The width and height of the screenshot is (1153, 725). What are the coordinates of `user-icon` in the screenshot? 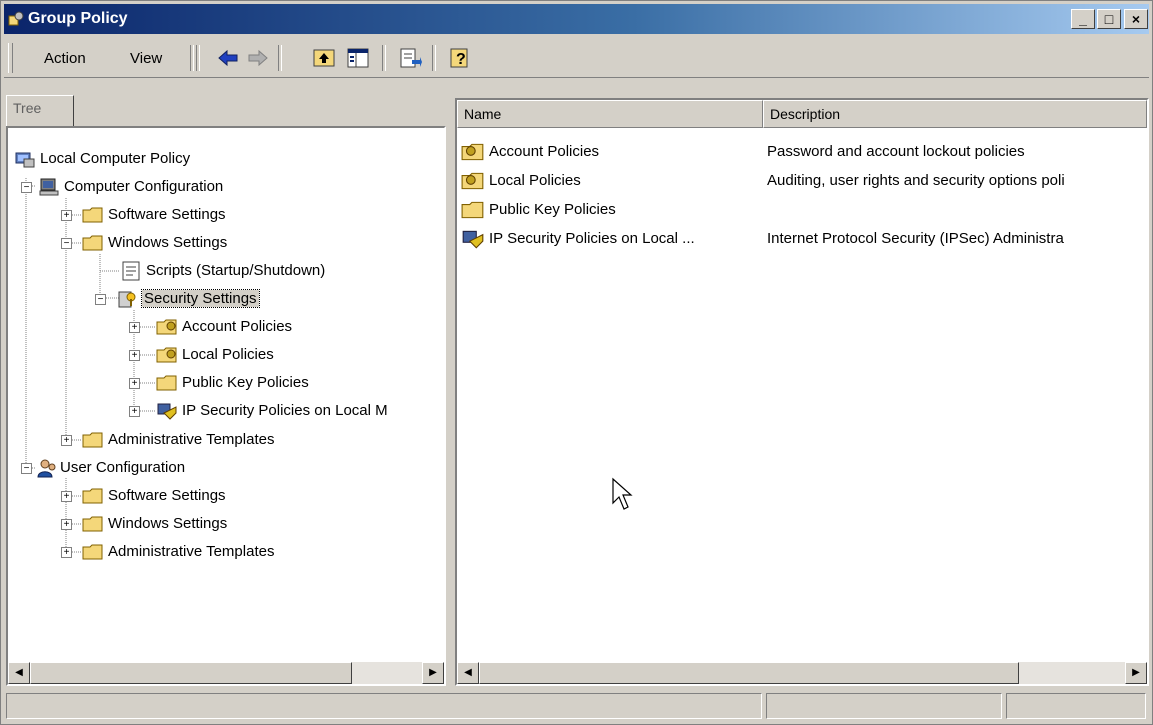 It's located at (46, 468).